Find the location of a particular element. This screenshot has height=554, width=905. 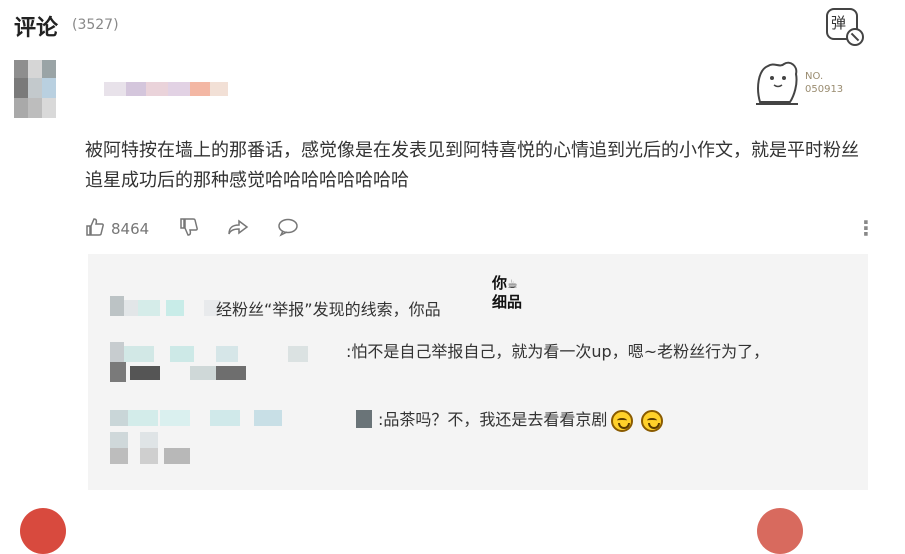

reply-icon is located at coordinates (288, 229).